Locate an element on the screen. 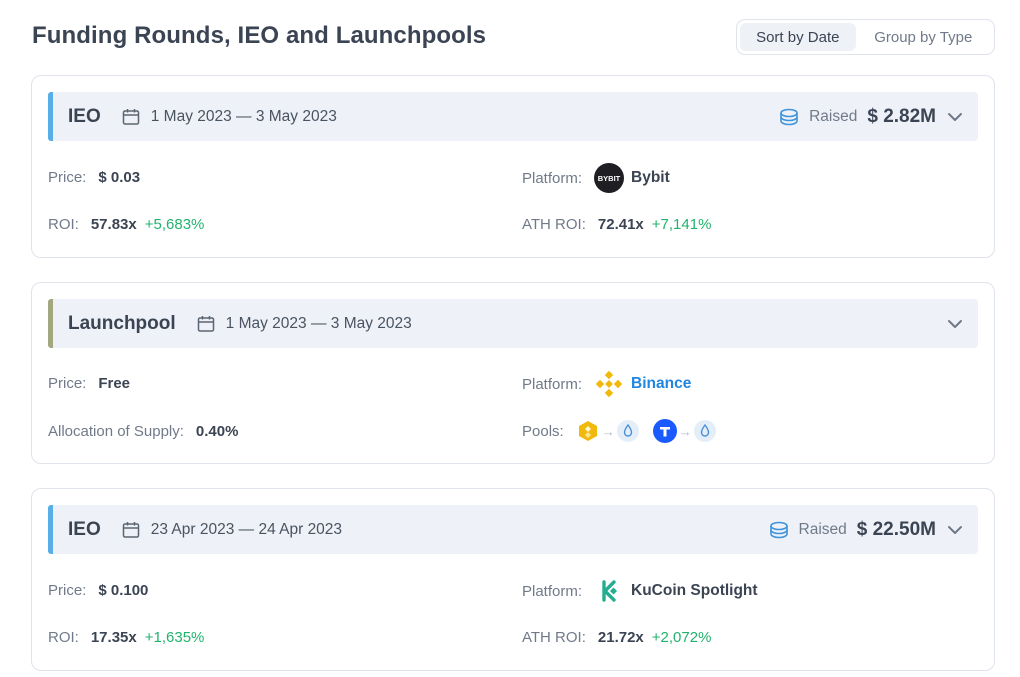 The width and height of the screenshot is (1020, 677). round-card-header: Launchpool 1 May 2023 — 3 May 2023 is located at coordinates (513, 323).